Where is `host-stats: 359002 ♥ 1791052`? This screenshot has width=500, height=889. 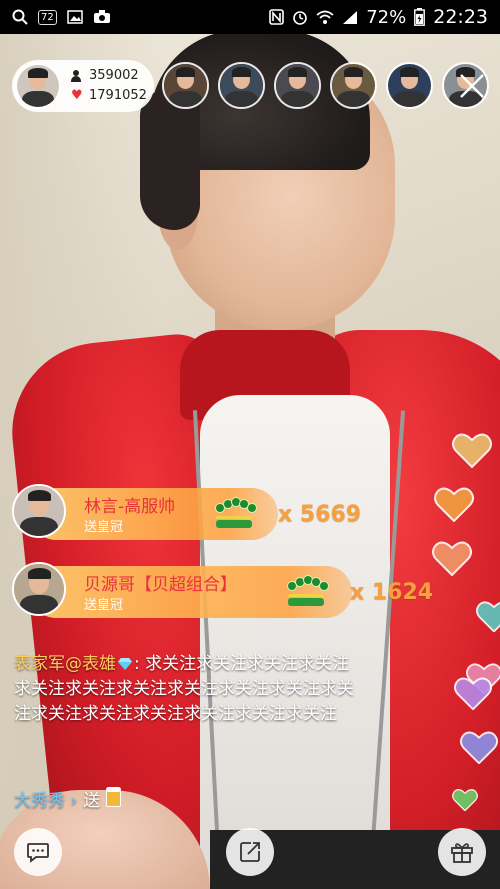 host-stats: 359002 ♥ 1791052 is located at coordinates (109, 86).